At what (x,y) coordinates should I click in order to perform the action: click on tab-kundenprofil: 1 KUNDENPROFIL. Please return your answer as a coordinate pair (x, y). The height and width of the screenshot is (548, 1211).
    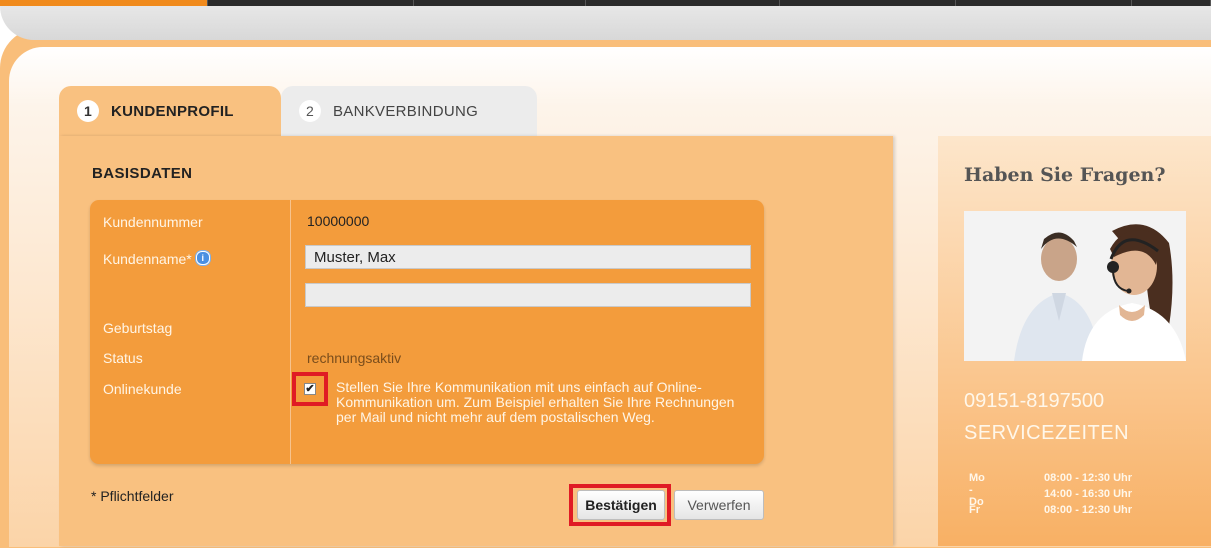
    Looking at the image, I should click on (170, 111).